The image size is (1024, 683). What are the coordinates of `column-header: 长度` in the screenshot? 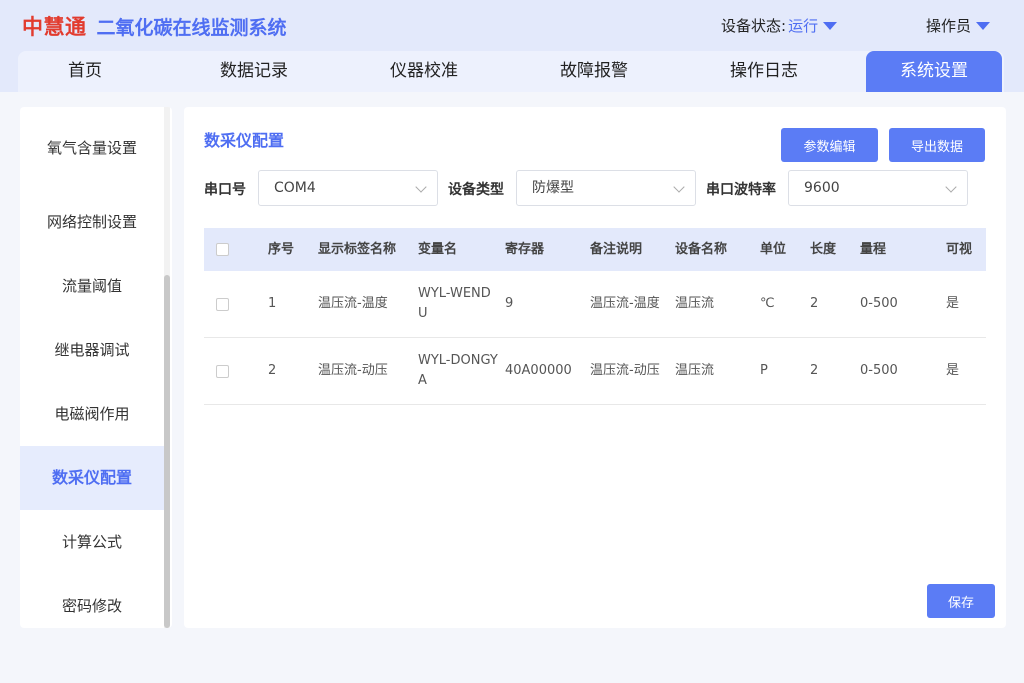 It's located at (823, 249).